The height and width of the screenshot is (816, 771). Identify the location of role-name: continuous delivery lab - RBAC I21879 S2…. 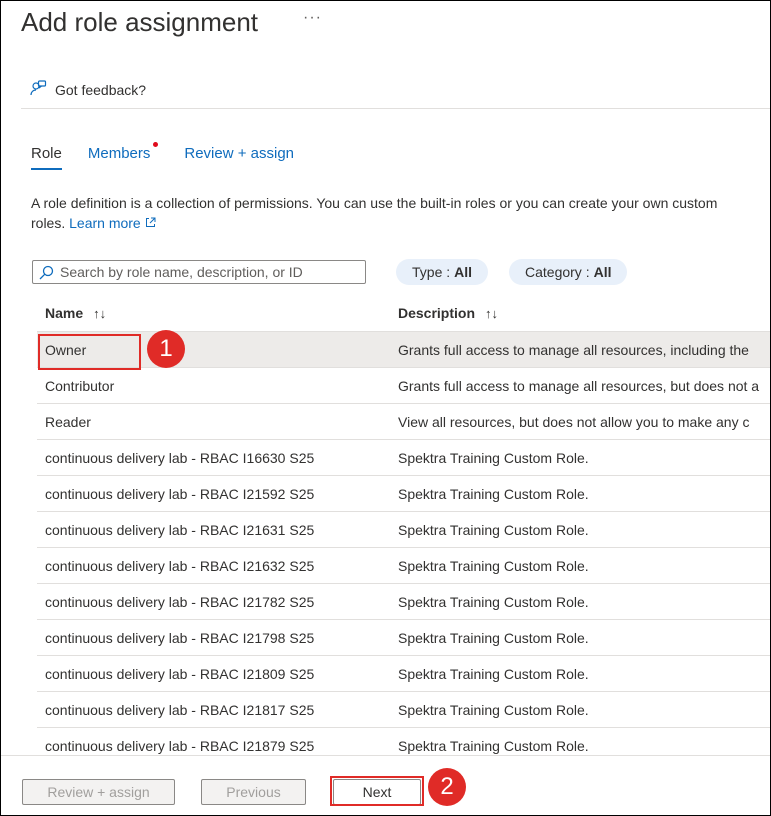
(180, 745).